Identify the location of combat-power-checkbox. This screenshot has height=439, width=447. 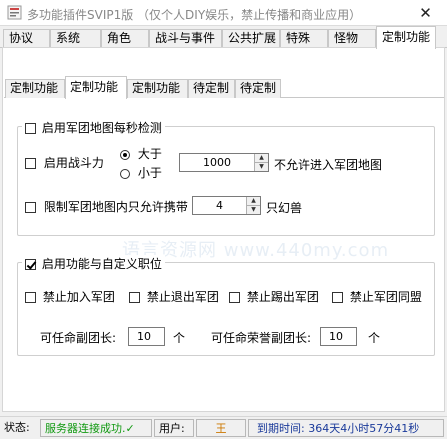
(30, 163).